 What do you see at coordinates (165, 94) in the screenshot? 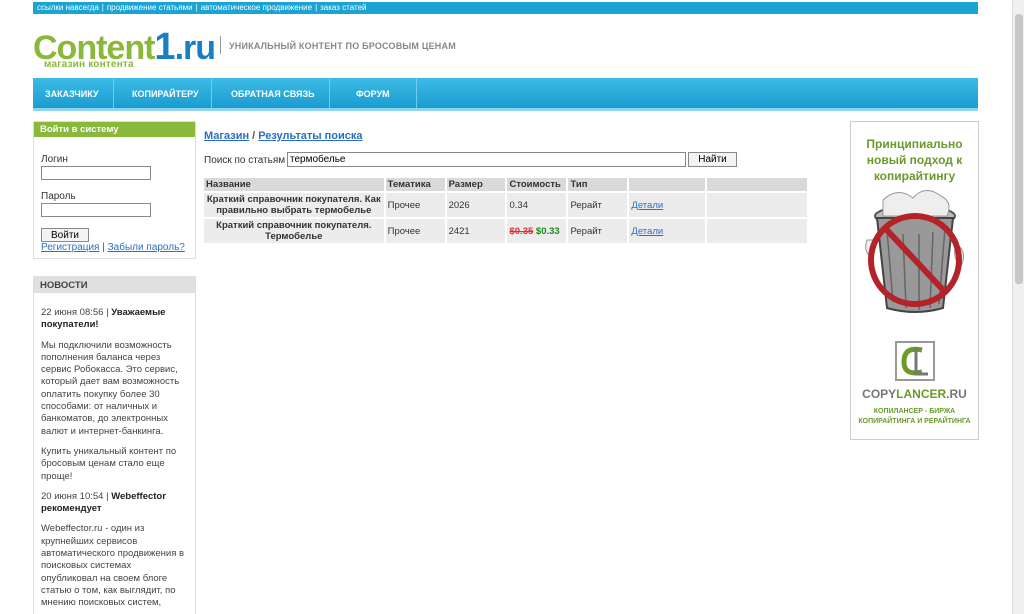
I see `nav-item-copywriter: КОПИРАЙТЕРУ` at bounding box center [165, 94].